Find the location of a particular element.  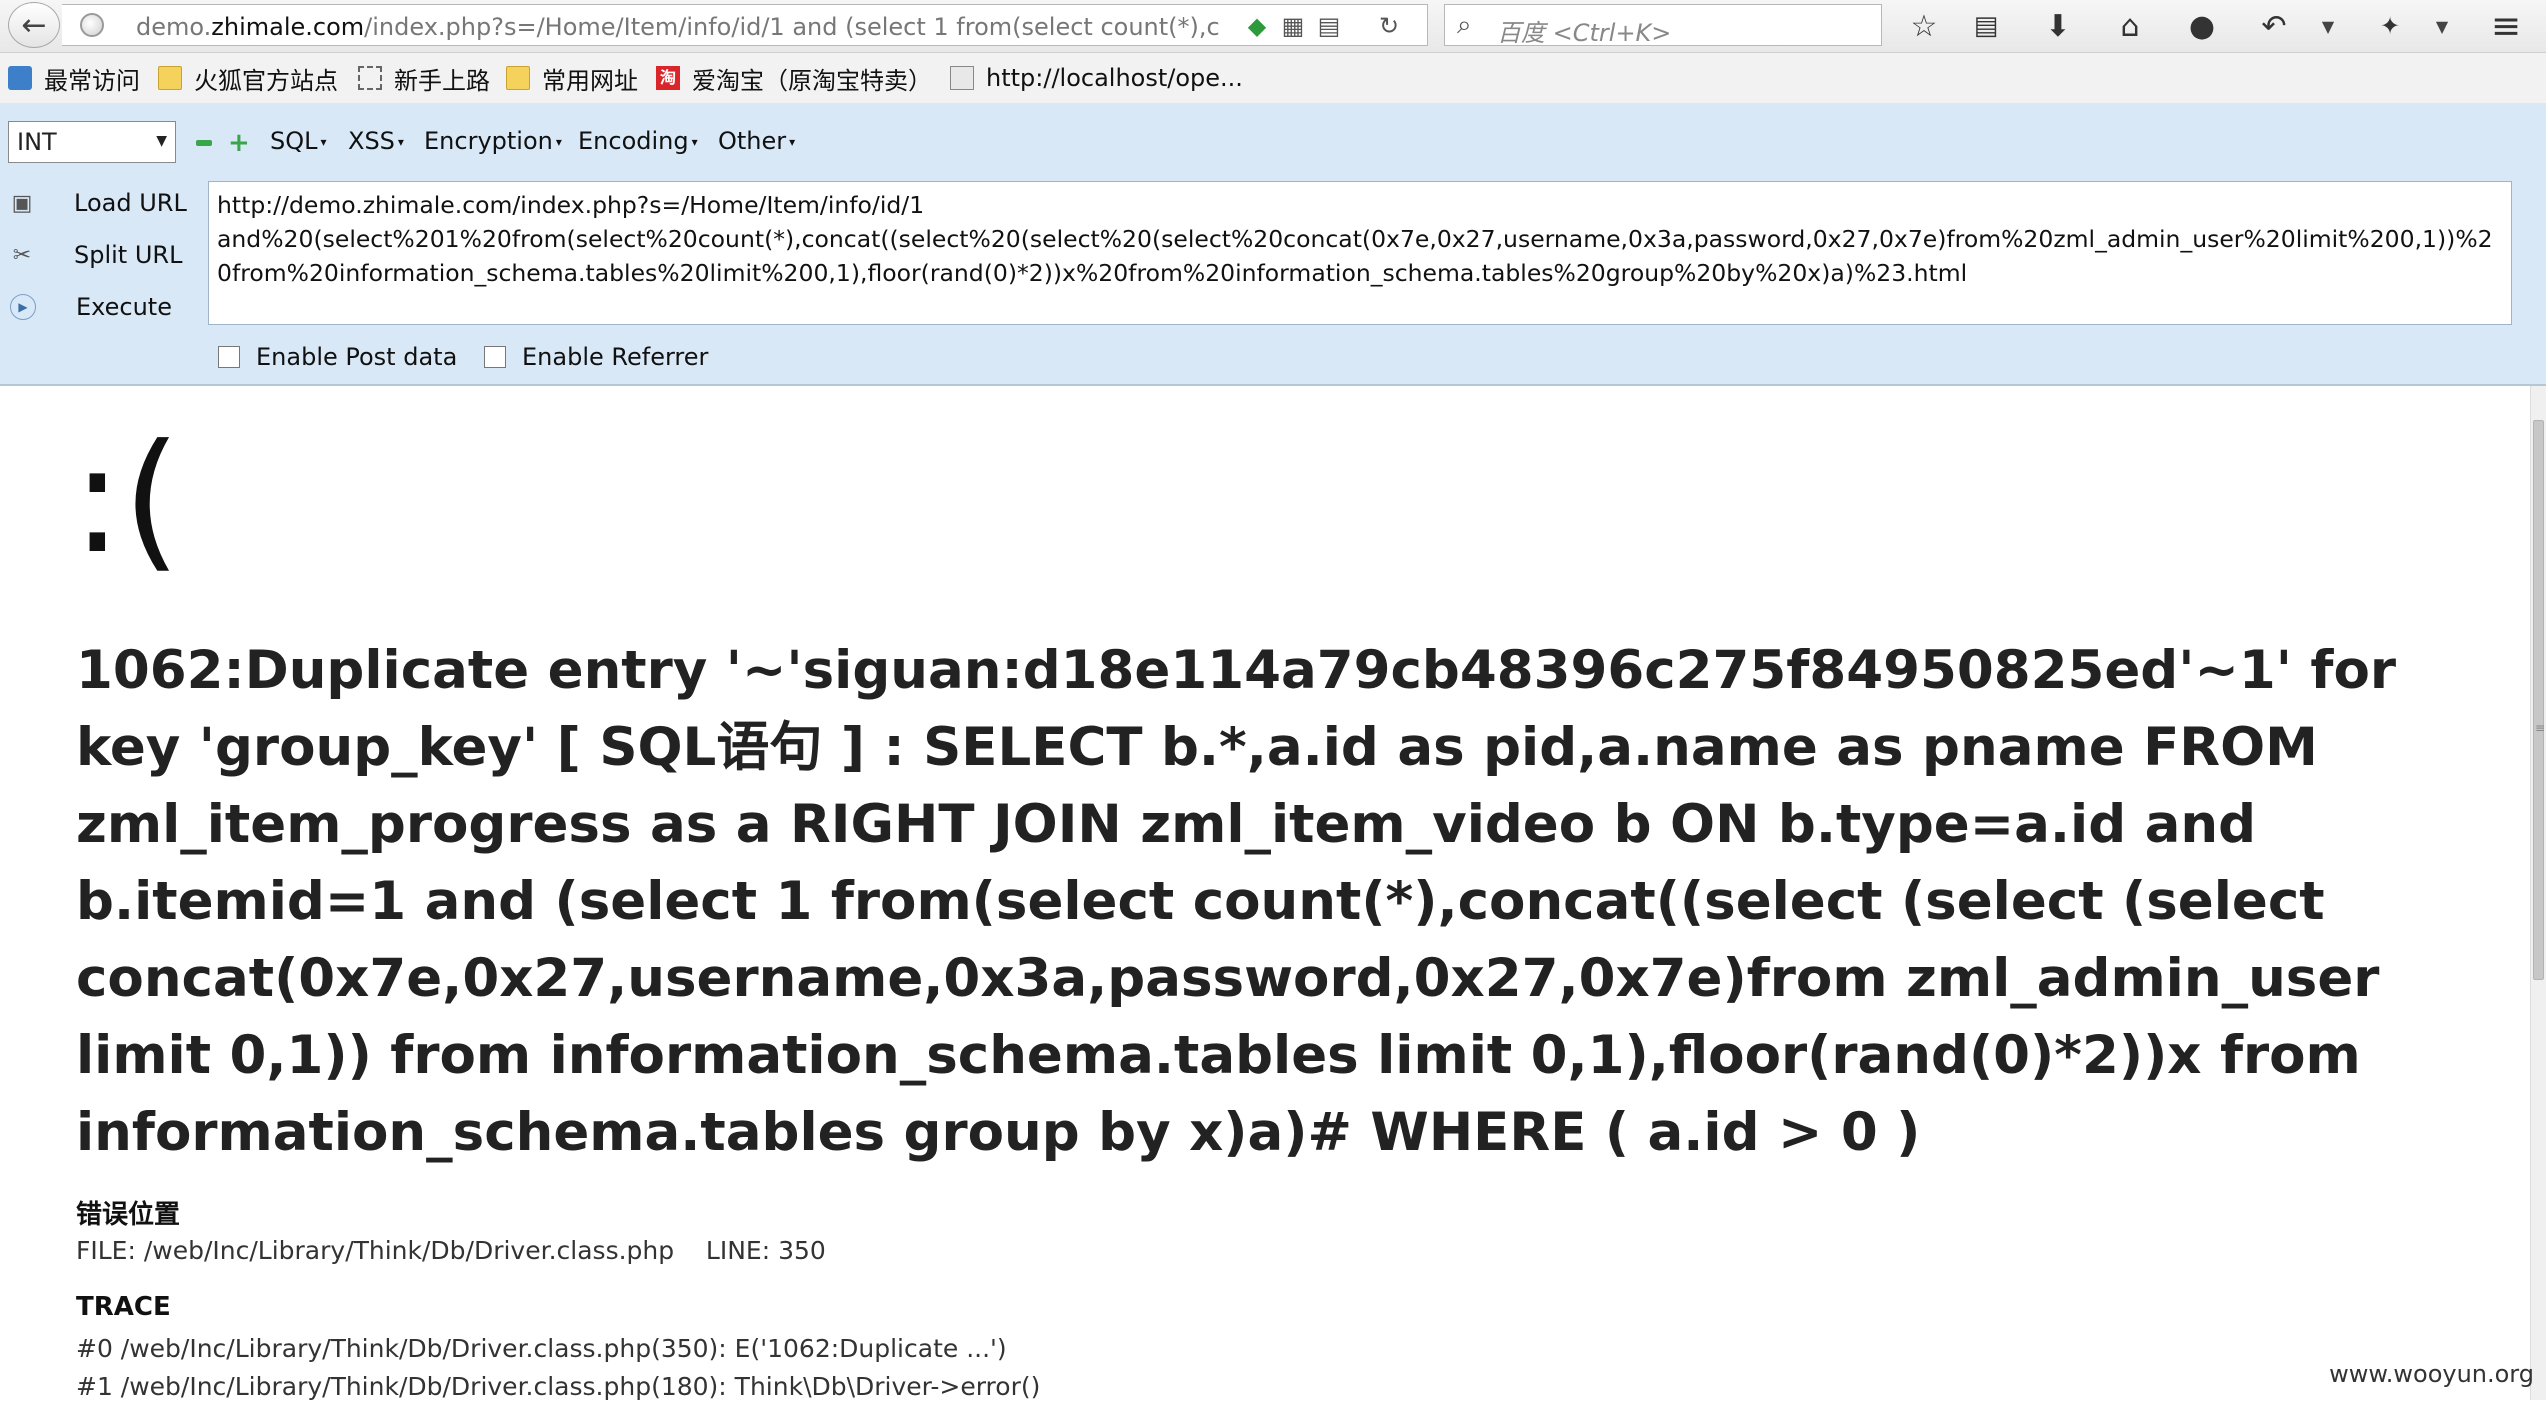

bookmark-label: 新手上路 is located at coordinates (442, 80).